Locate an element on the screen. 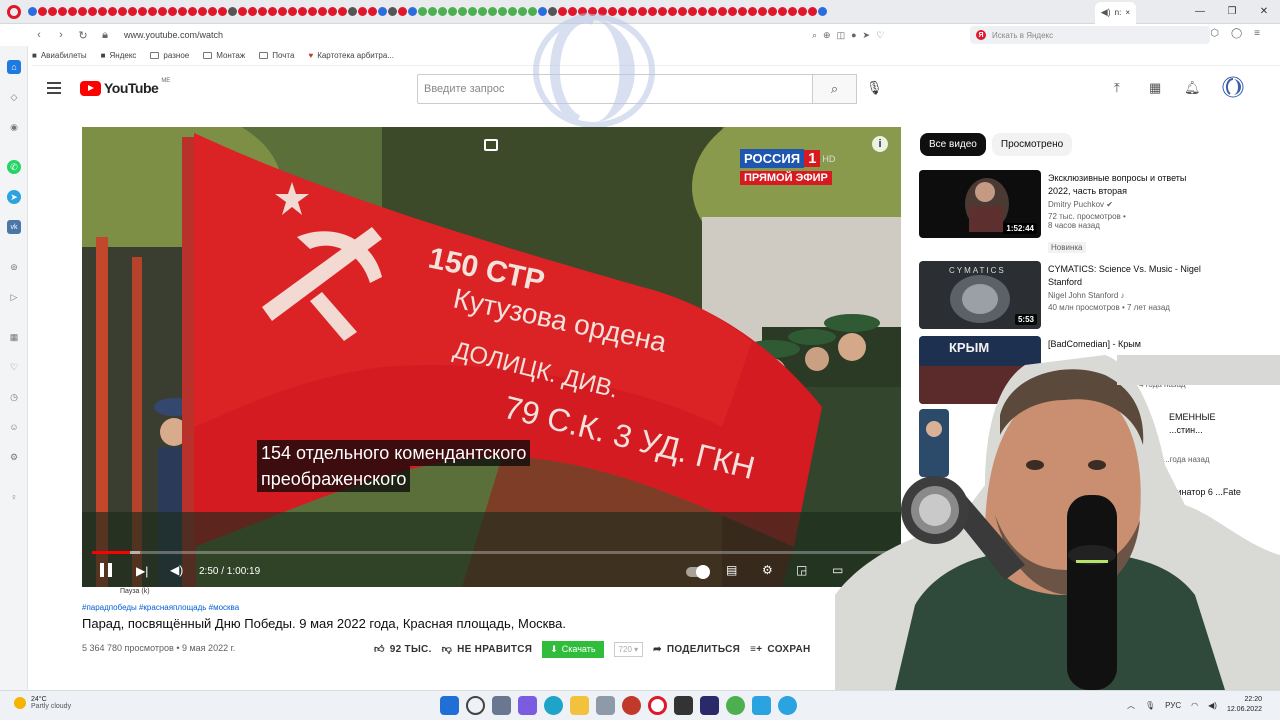 The width and height of the screenshot is (1280, 720). subtitles-icon: ▤ is located at coordinates (731, 570).